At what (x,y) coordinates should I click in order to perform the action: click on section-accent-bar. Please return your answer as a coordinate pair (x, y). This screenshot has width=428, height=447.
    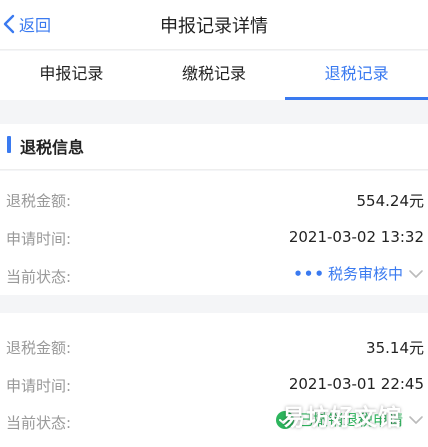
    Looking at the image, I should click on (9, 144).